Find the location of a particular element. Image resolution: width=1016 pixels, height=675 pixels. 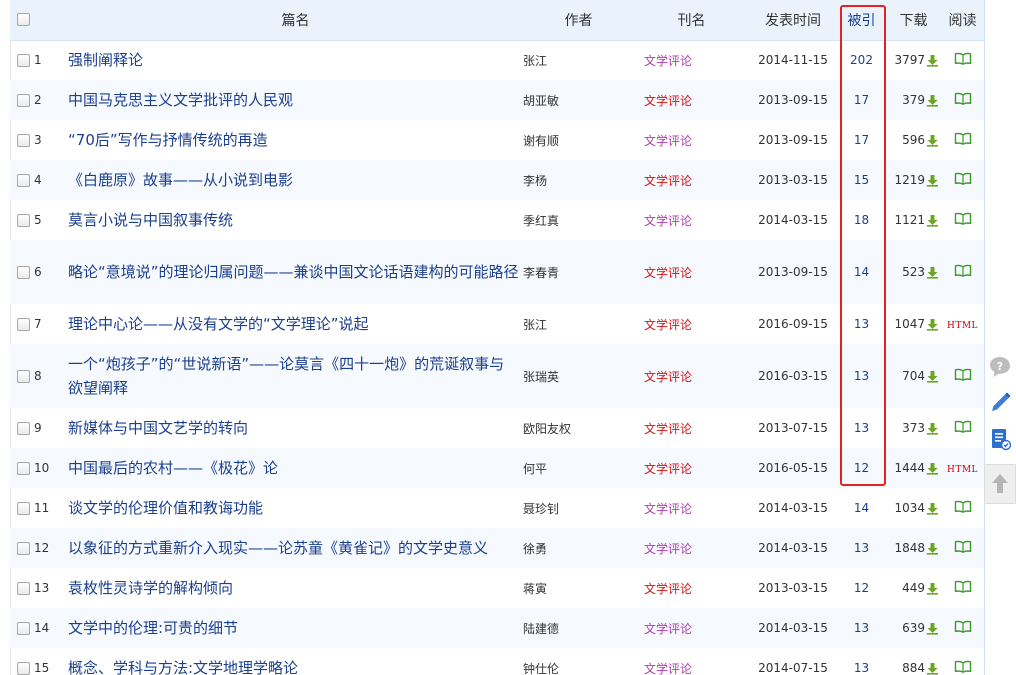

author-link: 欧阳友权 is located at coordinates (578, 428).